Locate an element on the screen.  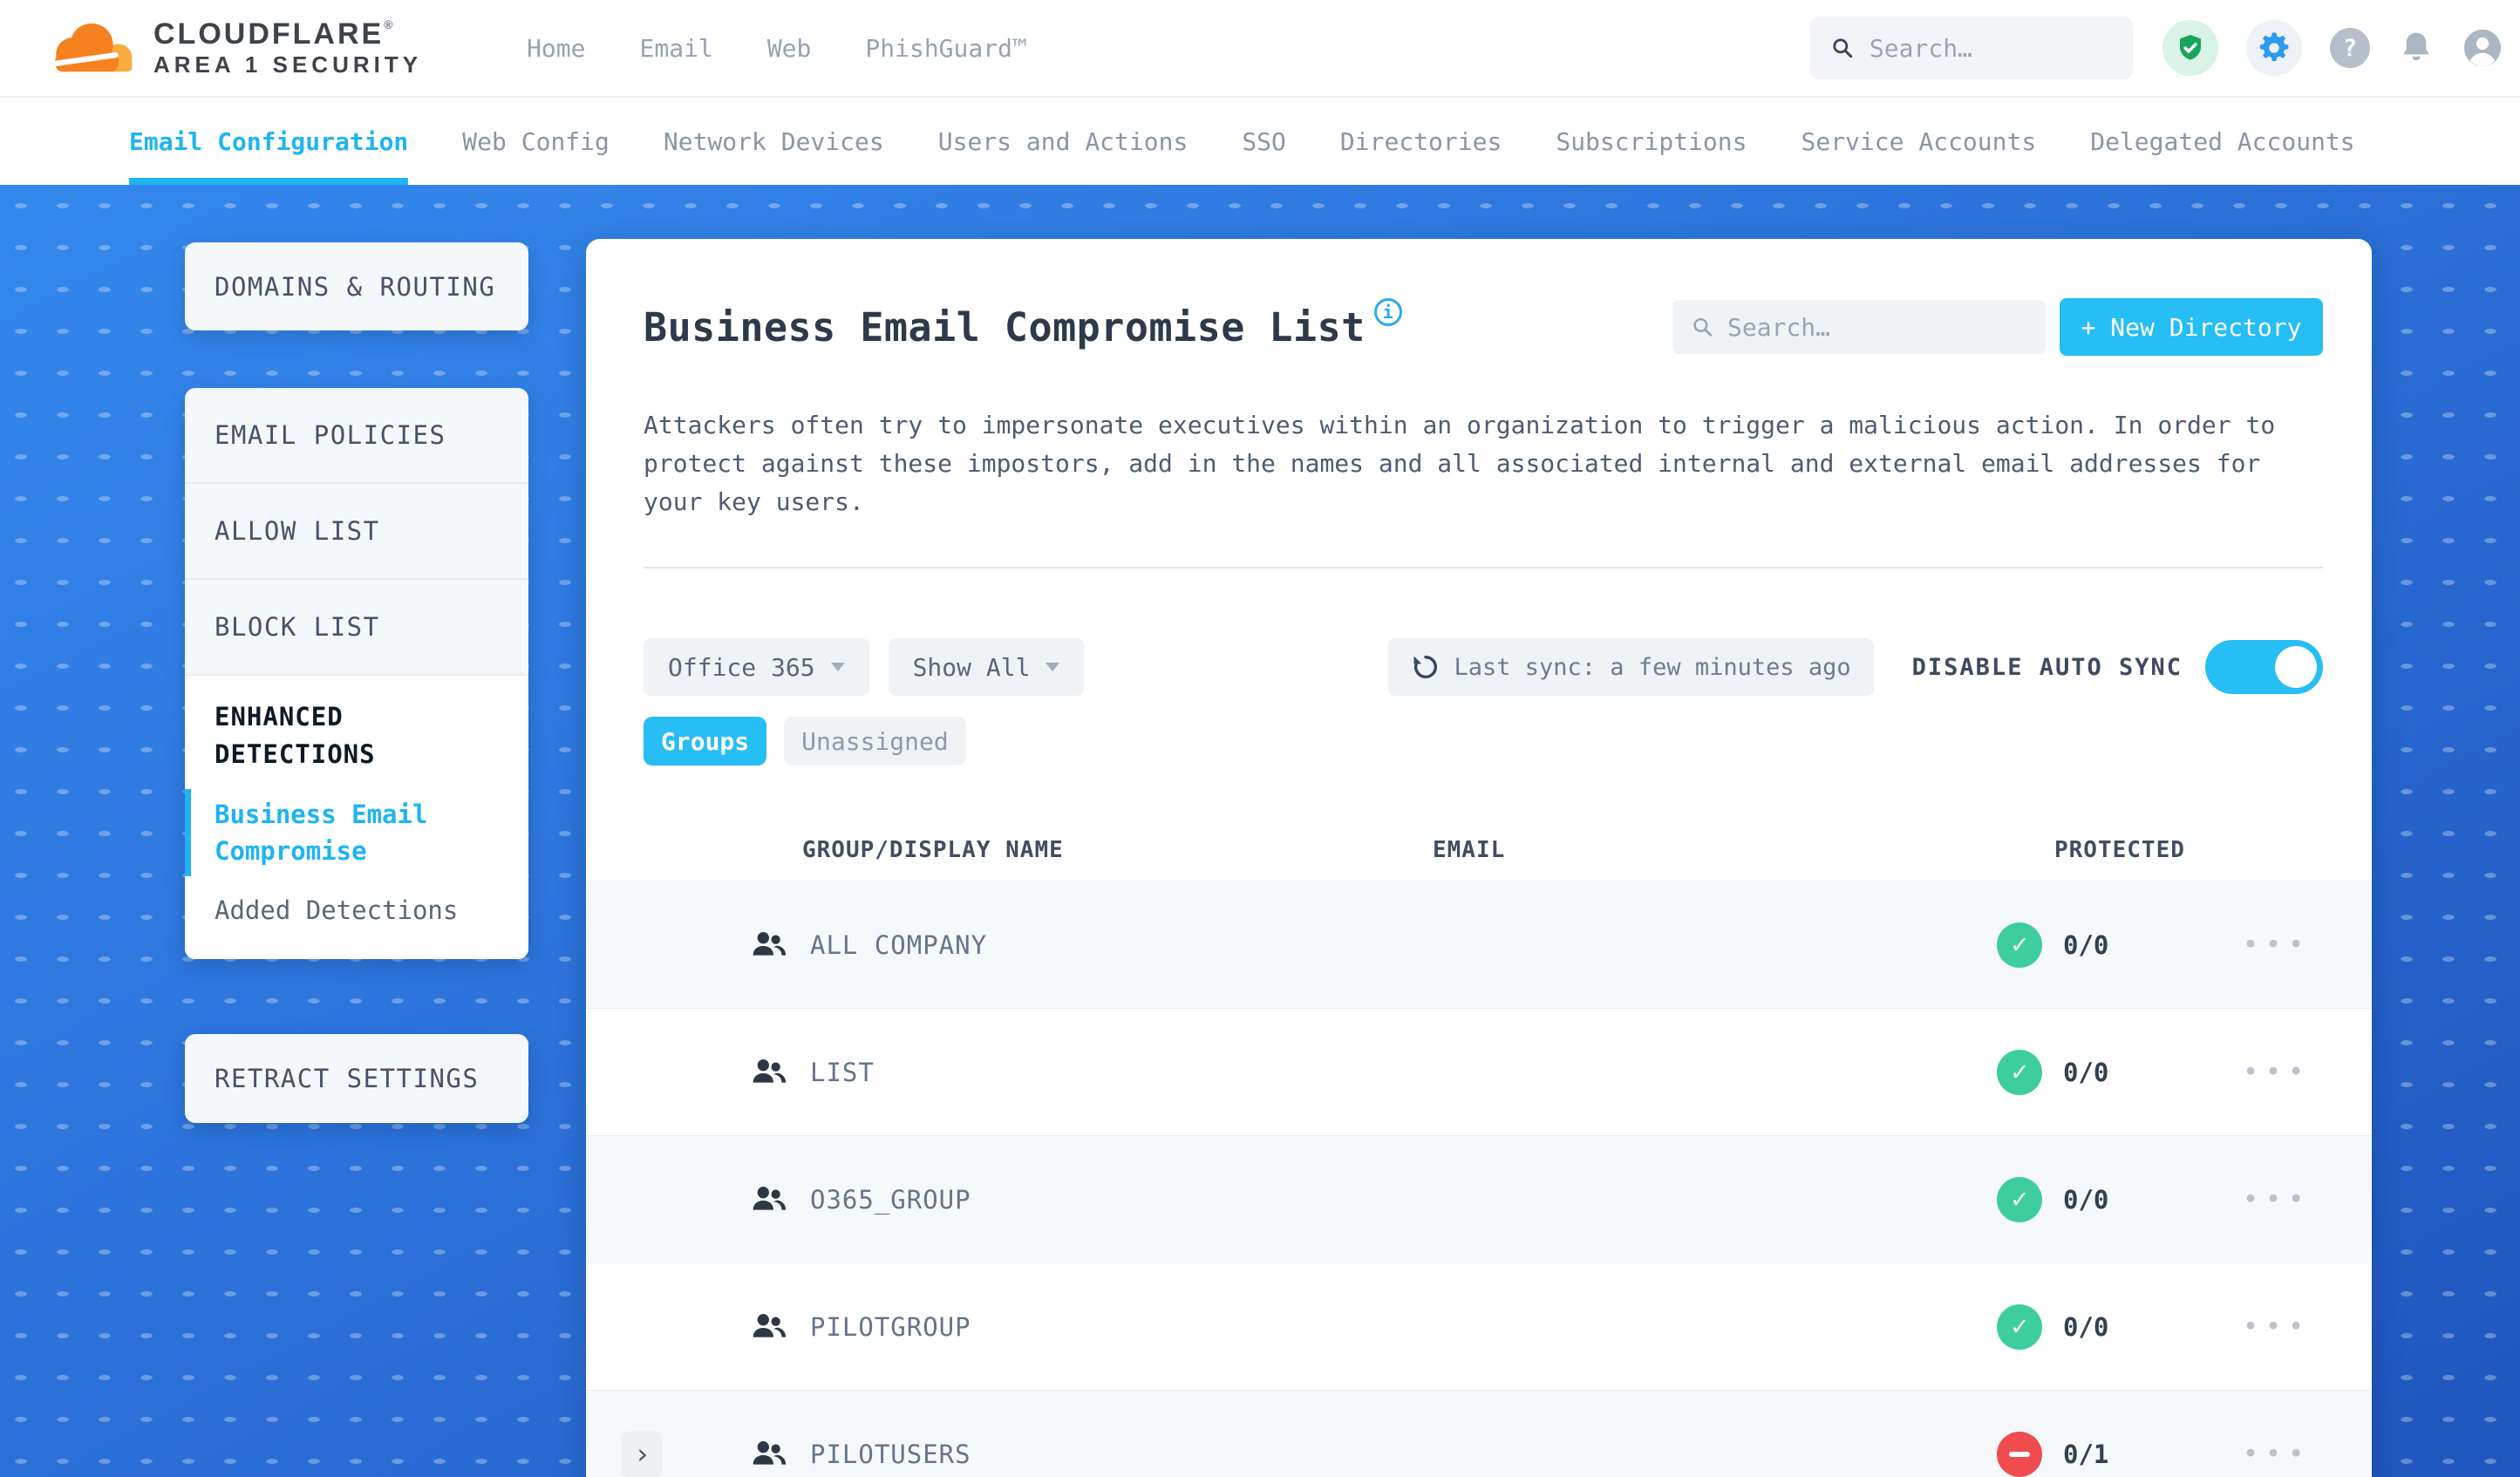
group-name: ALL COMPANY is located at coordinates (899, 945).